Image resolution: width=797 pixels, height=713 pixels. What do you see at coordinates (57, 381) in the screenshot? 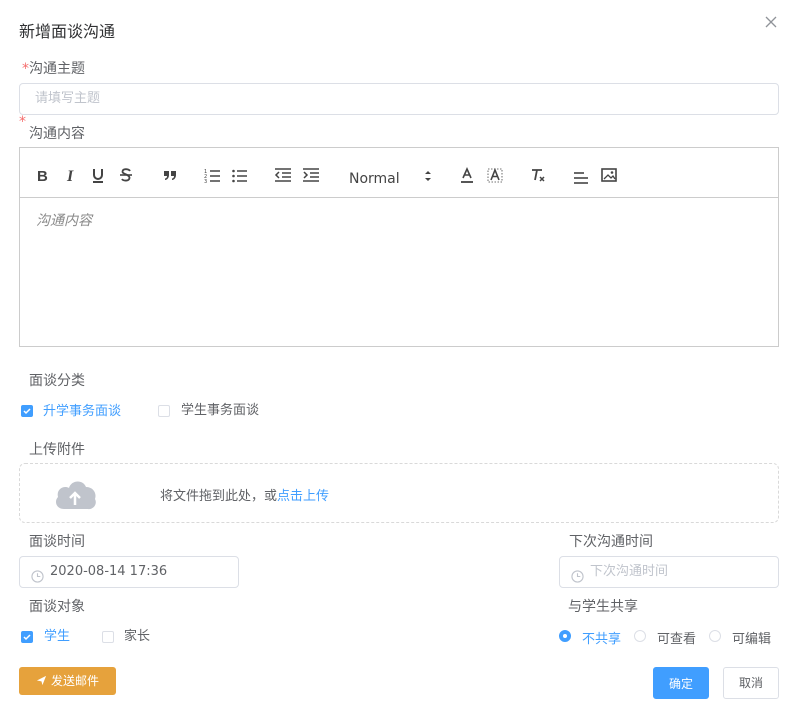
I see `category-label: 面谈分类` at bounding box center [57, 381].